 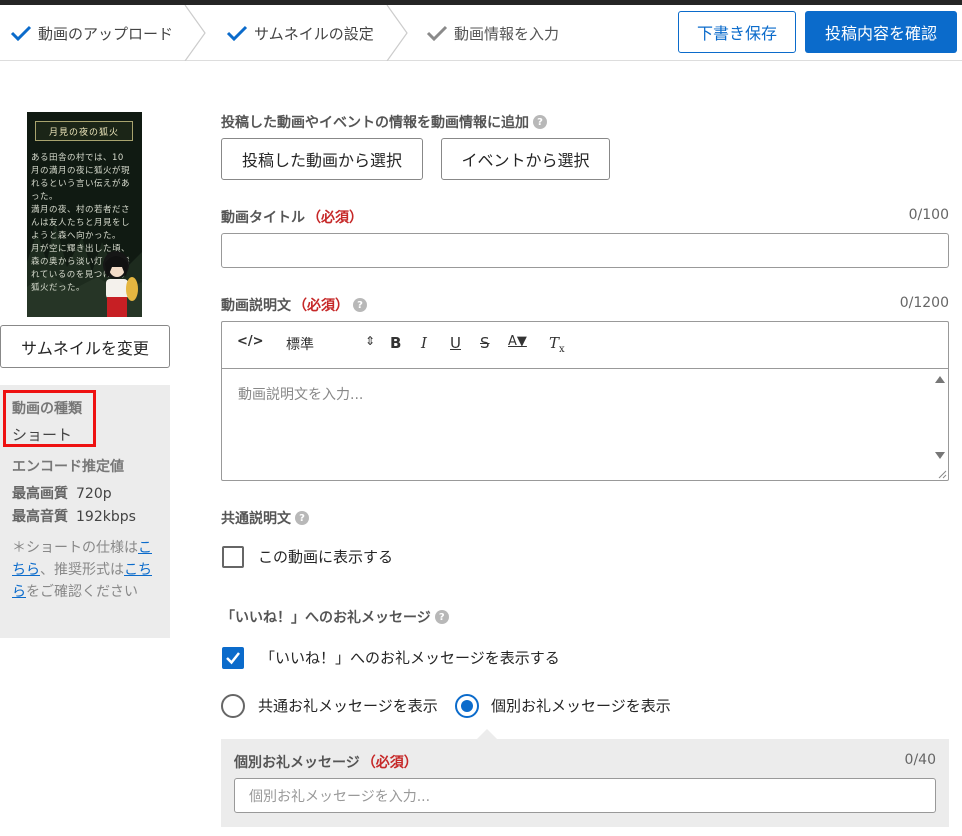 I want to click on like-message-label: 「いいね！」へのお礼メッセージ?, so click(x=335, y=617).